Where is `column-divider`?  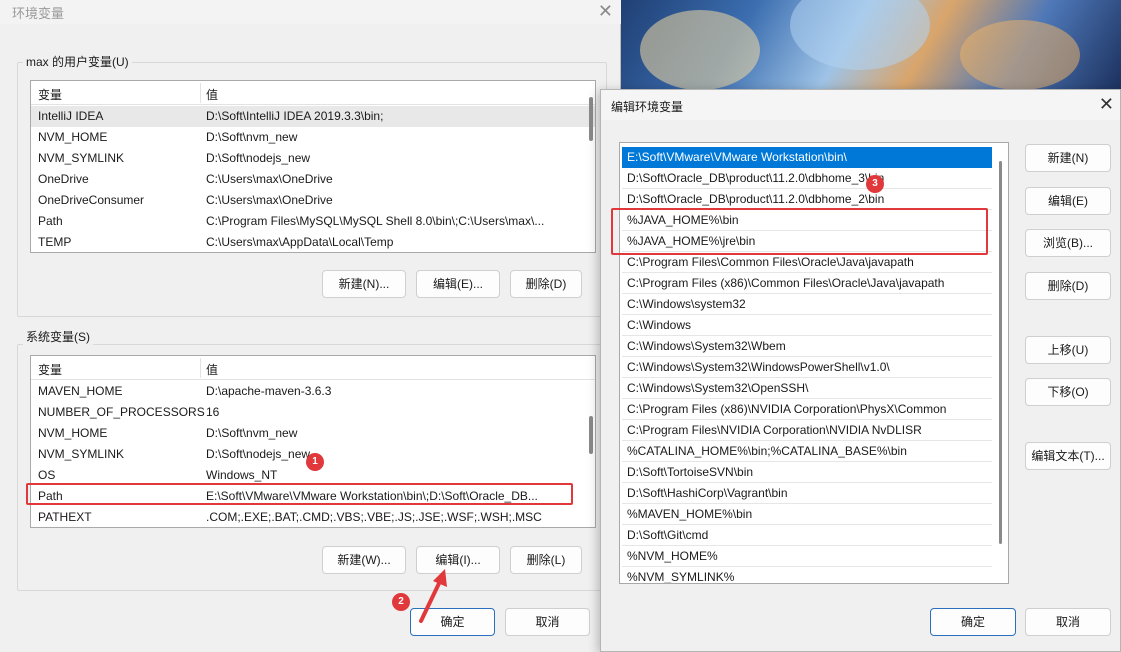 column-divider is located at coordinates (200, 93).